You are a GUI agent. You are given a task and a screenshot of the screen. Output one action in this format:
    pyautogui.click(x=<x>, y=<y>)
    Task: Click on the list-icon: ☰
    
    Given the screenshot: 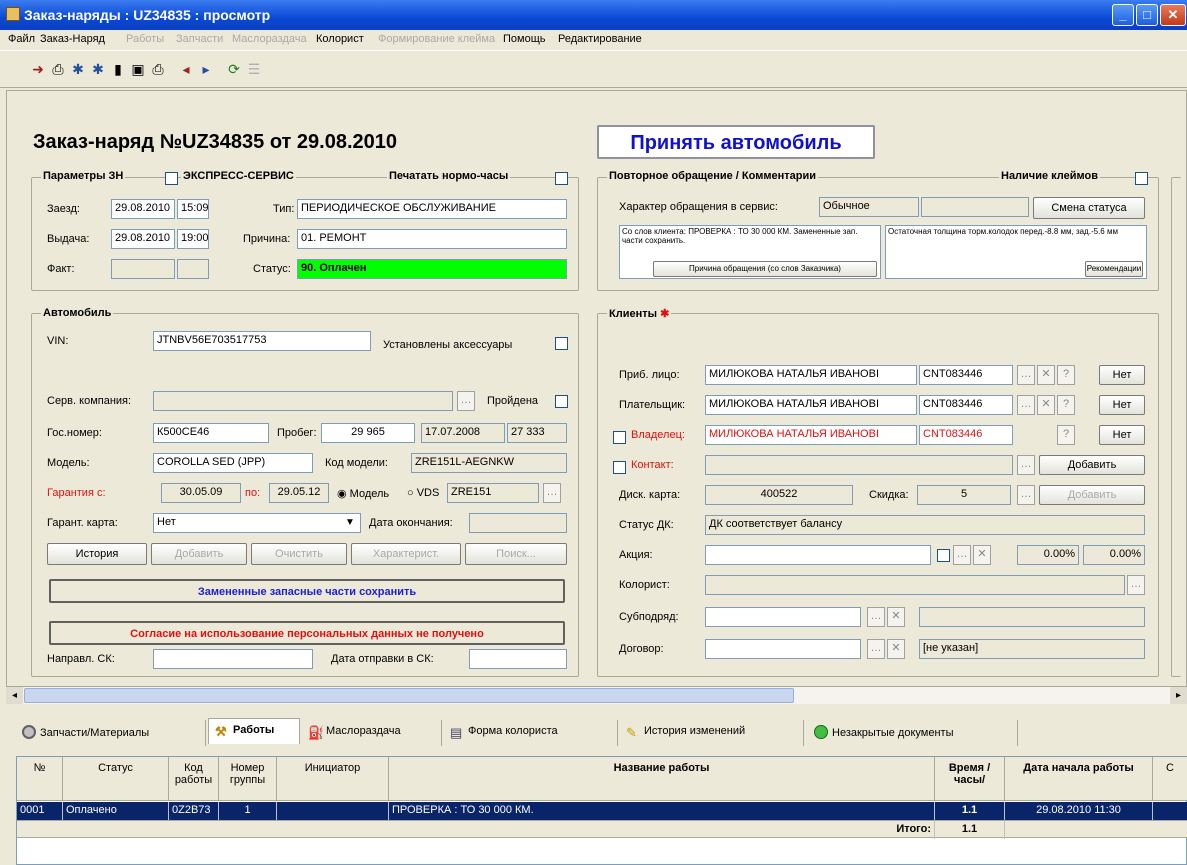 What is the action you would take?
    pyautogui.click(x=254, y=69)
    